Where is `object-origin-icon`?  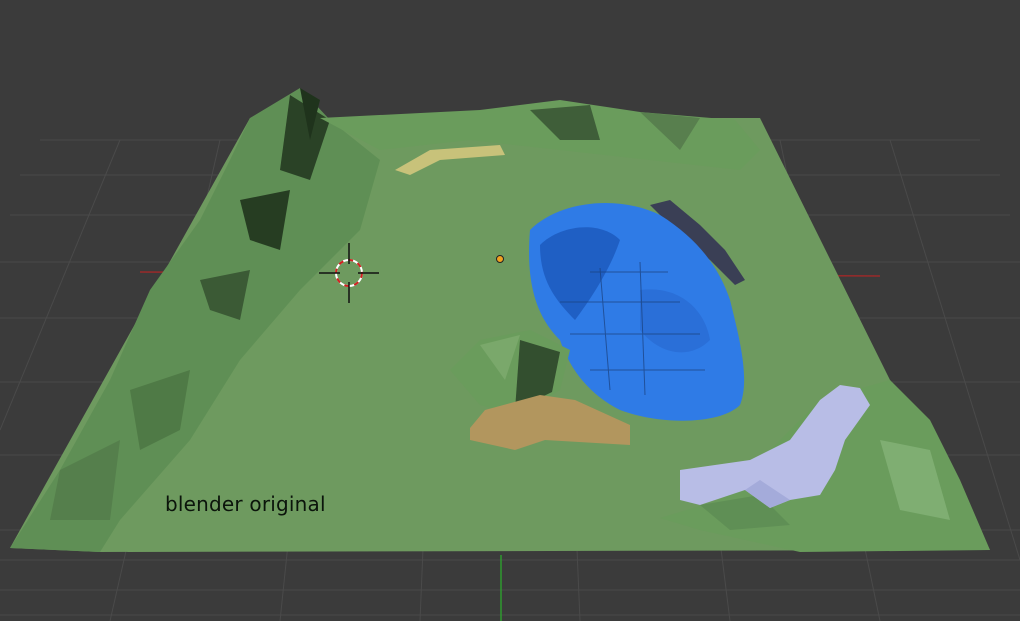
object-origin-icon is located at coordinates (500, 259).